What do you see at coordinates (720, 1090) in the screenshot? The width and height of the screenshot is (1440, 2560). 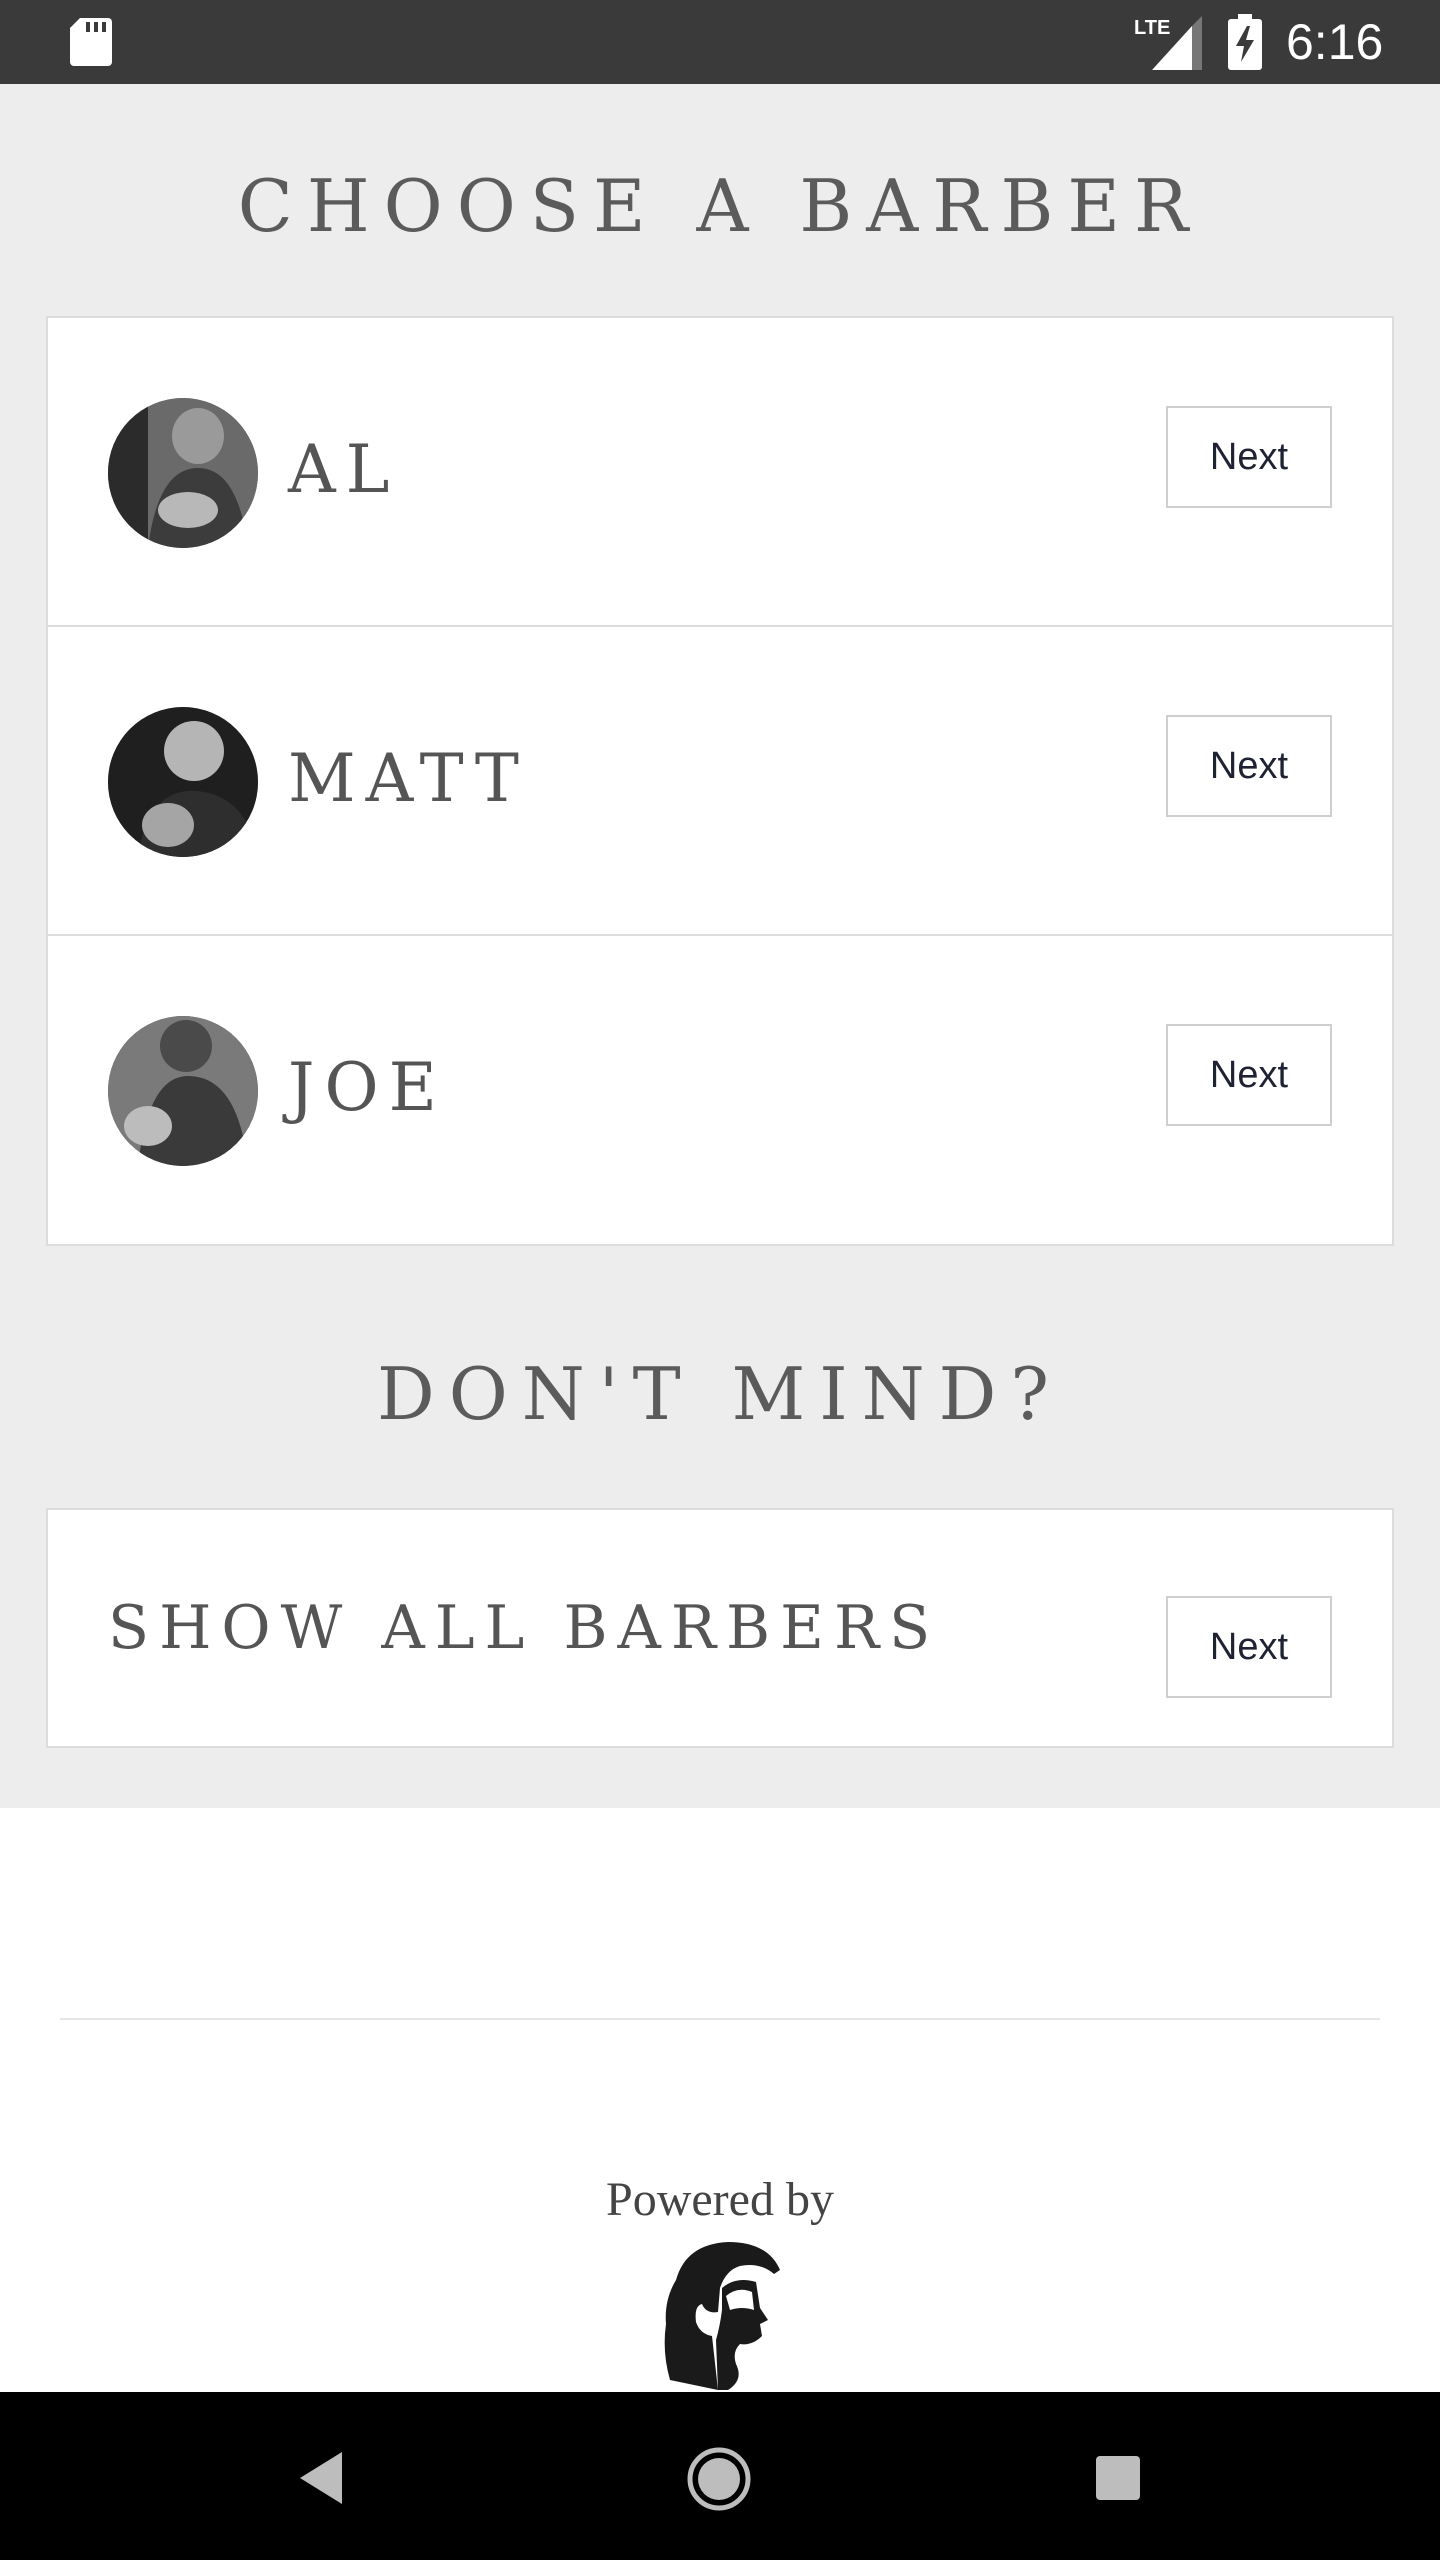 I see `barber-row-joe: JOE Next` at bounding box center [720, 1090].